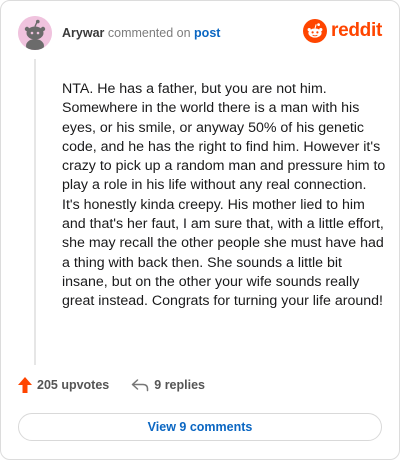 The height and width of the screenshot is (460, 400). Describe the element at coordinates (83, 33) in the screenshot. I see `username-link: Arywar` at that location.